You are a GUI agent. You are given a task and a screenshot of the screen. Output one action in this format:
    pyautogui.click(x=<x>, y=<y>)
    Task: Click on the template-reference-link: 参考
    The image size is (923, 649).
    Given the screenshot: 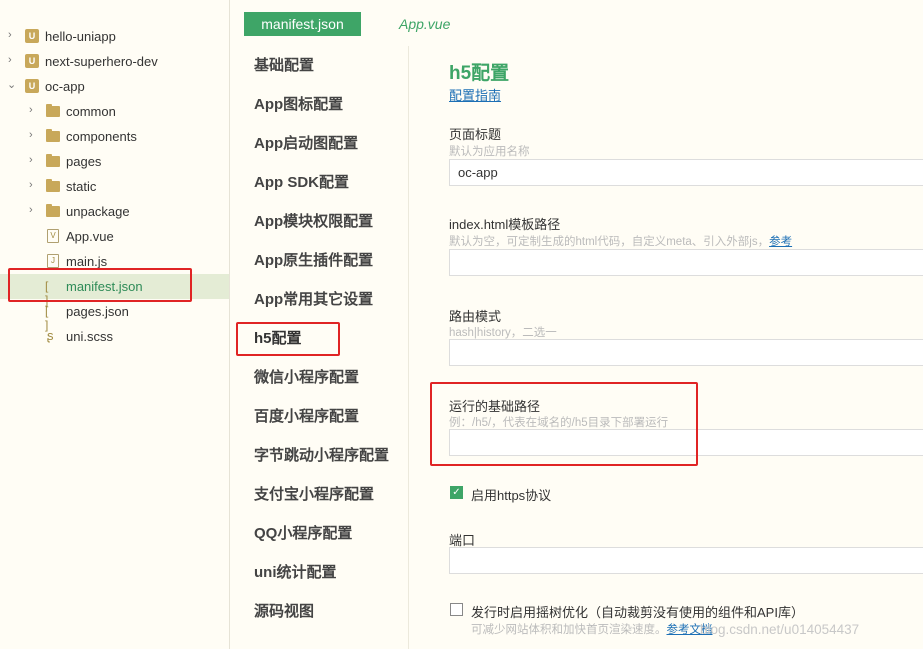 What is the action you would take?
    pyautogui.click(x=780, y=242)
    